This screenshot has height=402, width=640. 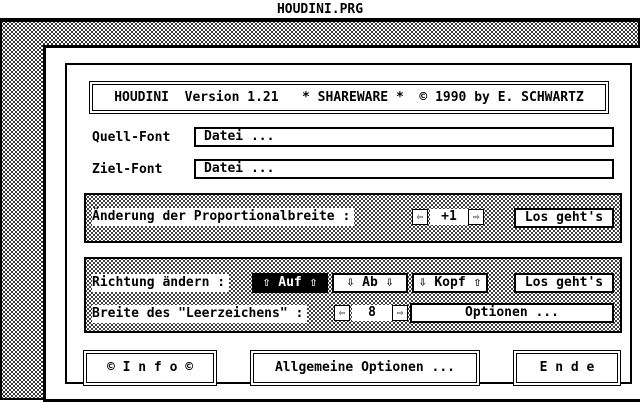 I want to click on space-width-label: Breite des "Leerzeichens" :, so click(x=200, y=314).